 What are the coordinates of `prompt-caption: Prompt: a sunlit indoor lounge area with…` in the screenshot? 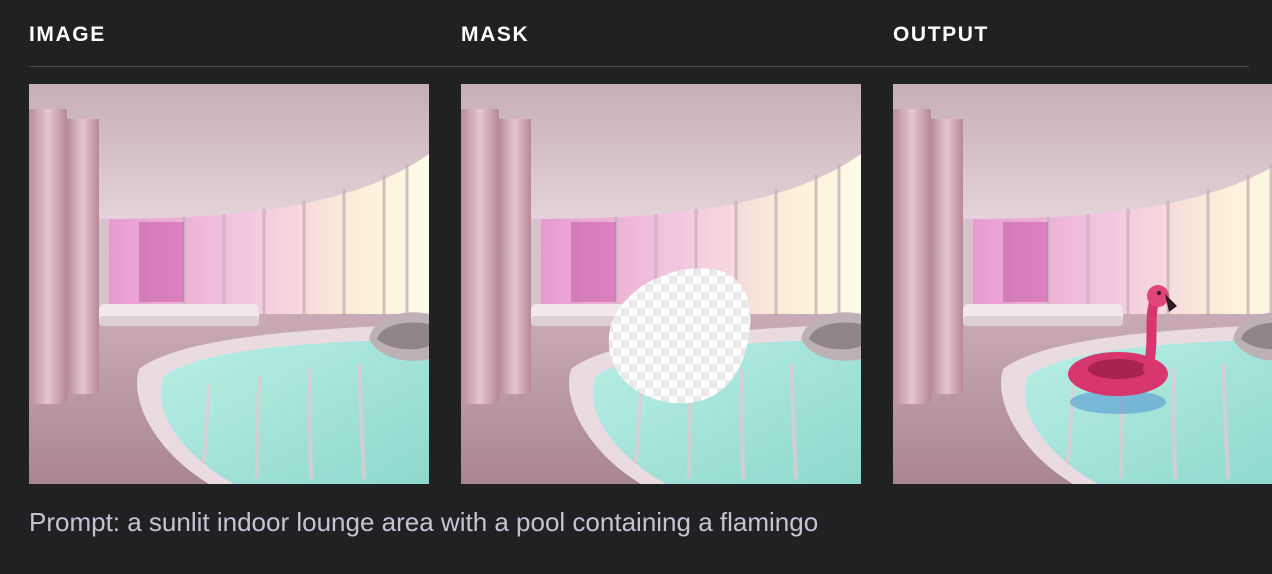 It's located at (424, 522).